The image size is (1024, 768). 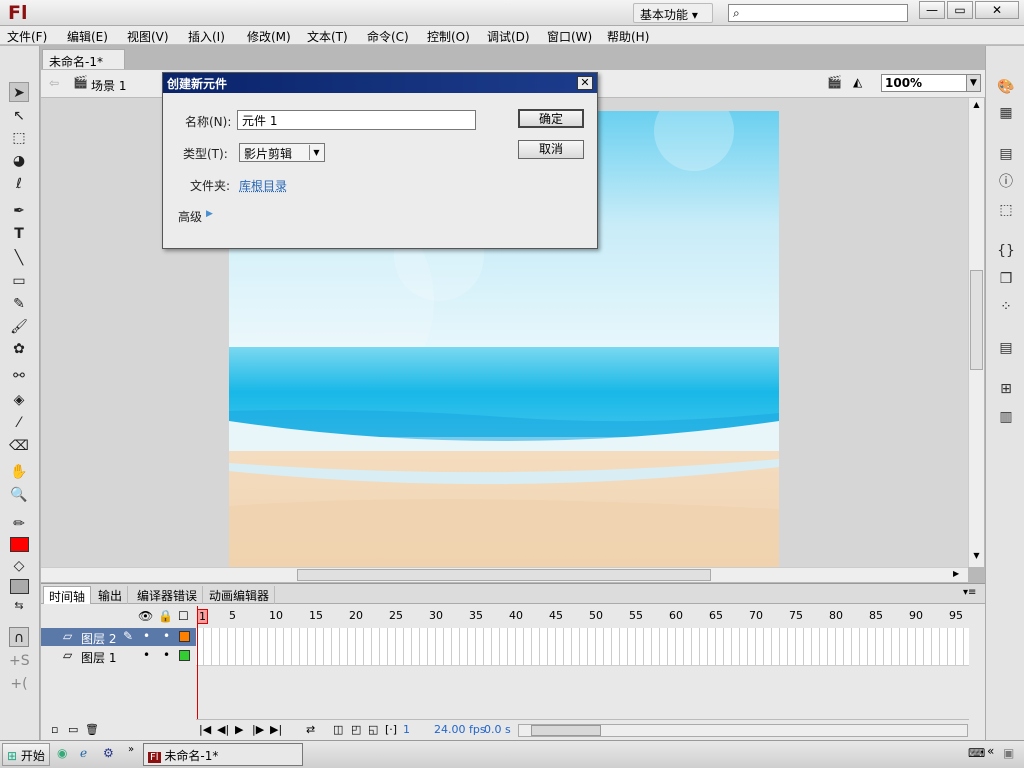 I want to click on next-frame-icon: |▶, so click(x=258, y=729).